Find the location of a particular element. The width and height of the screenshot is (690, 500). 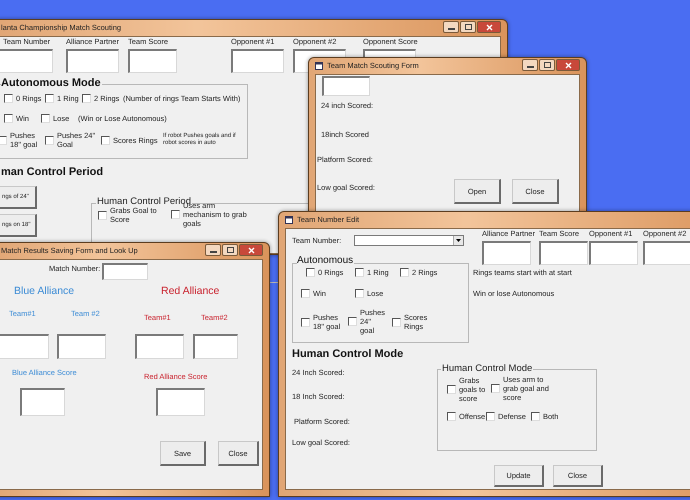

alliance-heading: Red Alliance is located at coordinates (190, 291).